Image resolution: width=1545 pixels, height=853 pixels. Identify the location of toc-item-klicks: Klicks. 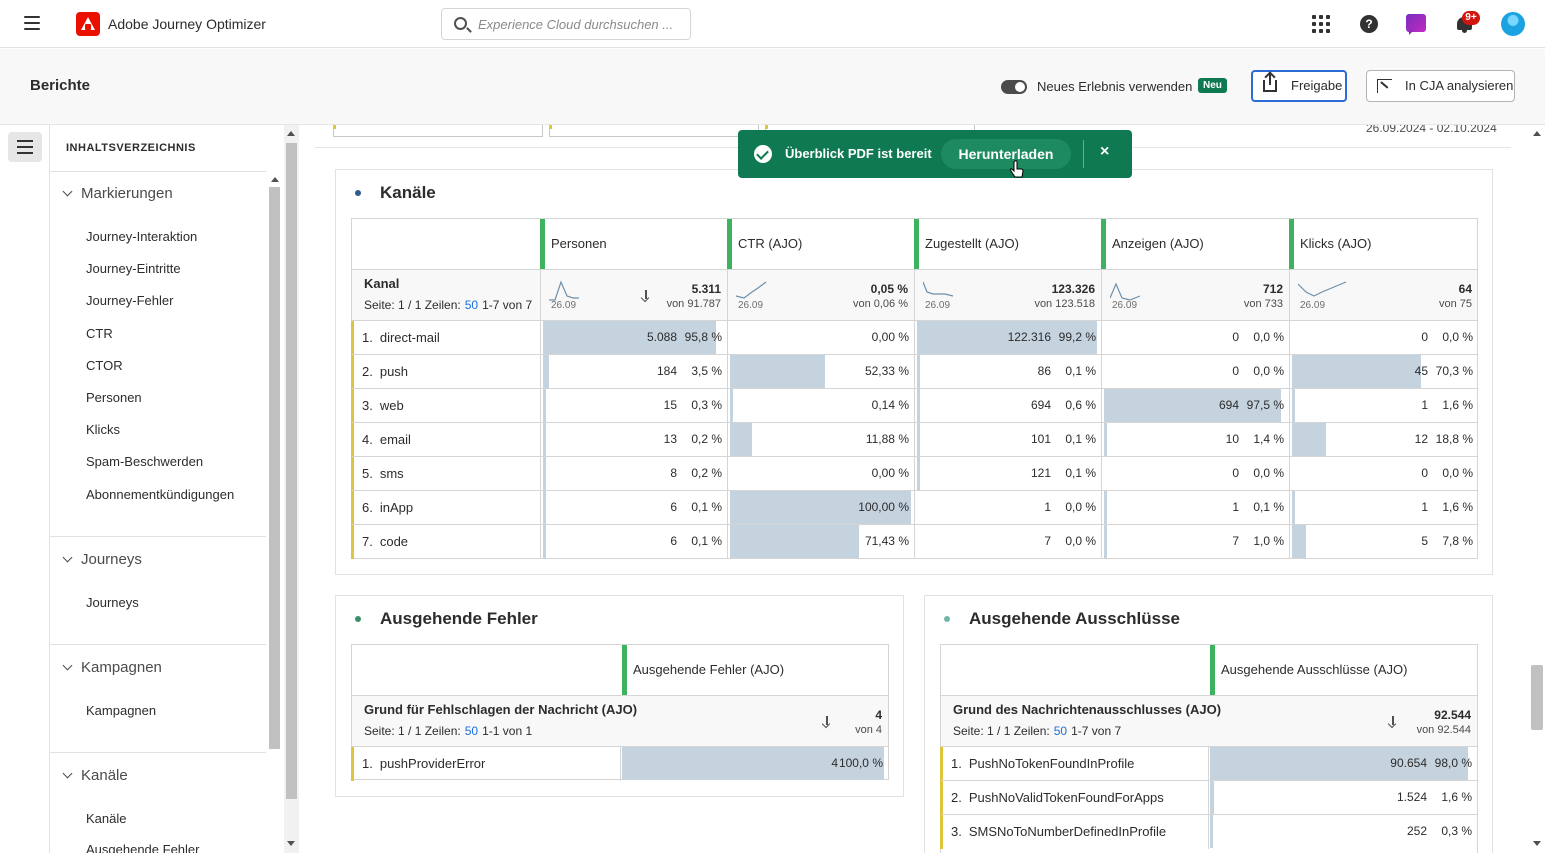
(103, 429).